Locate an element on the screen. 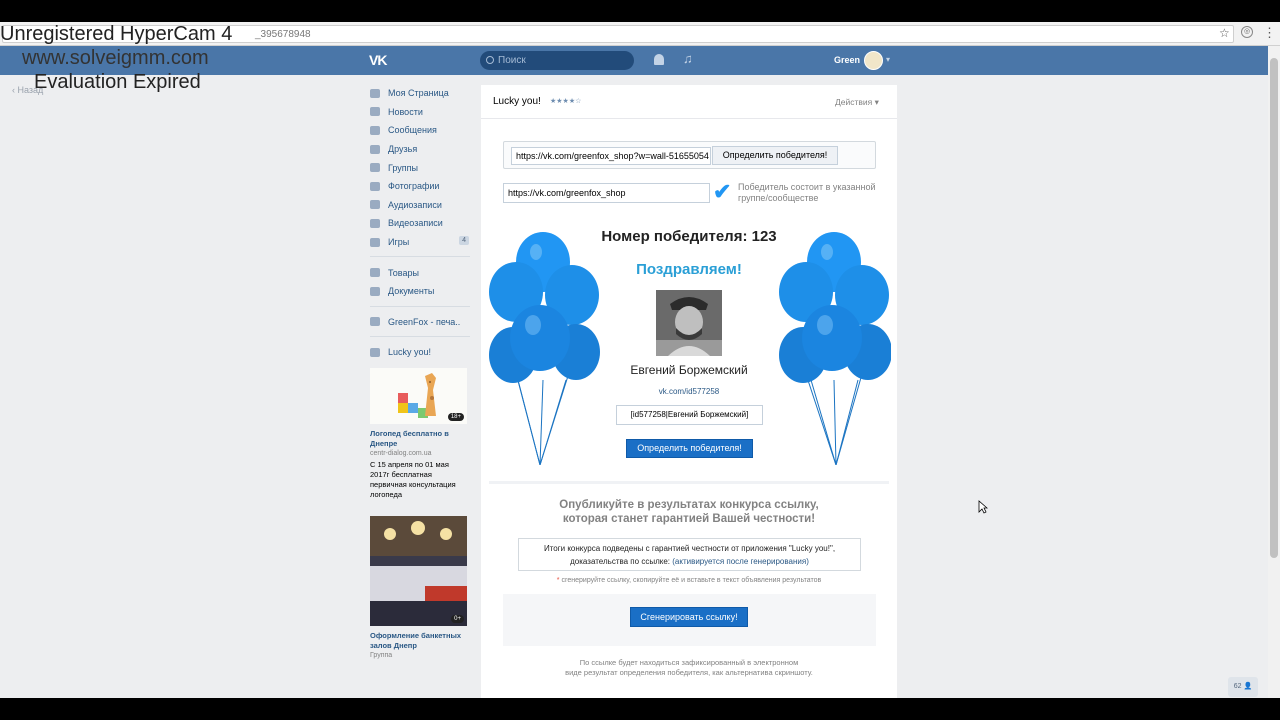  count-badge: 4 is located at coordinates (464, 240).